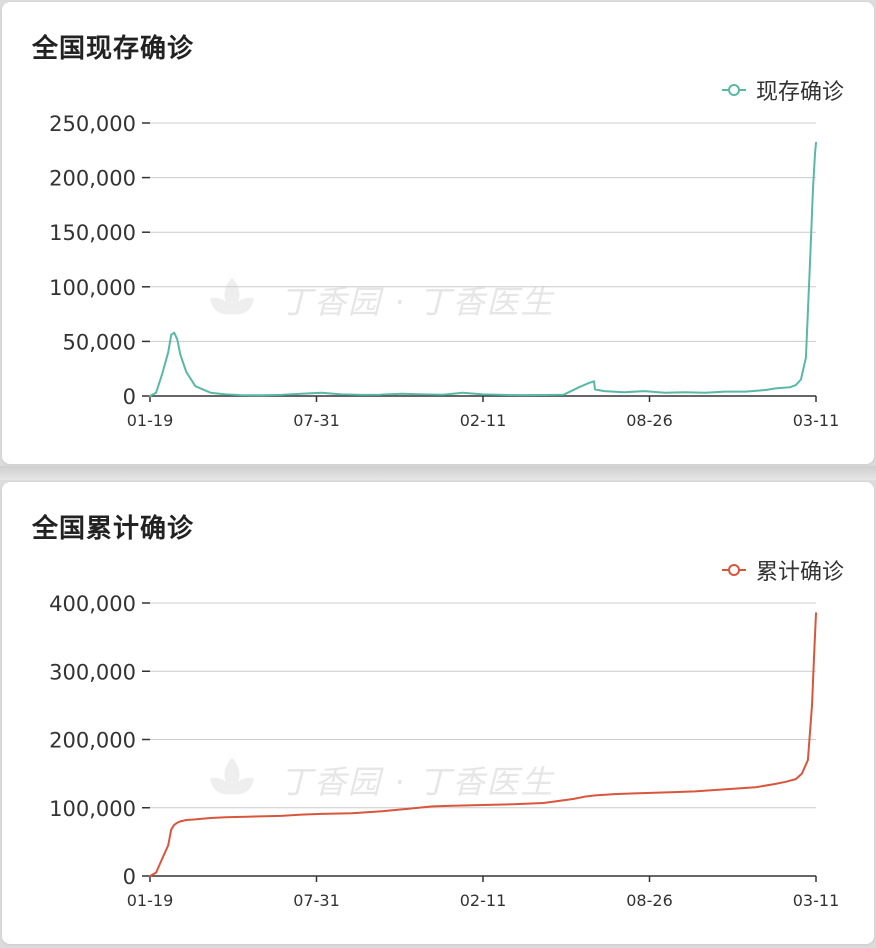 The image size is (876, 948). I want to click on y-tick-label: 400,000, so click(92, 604).